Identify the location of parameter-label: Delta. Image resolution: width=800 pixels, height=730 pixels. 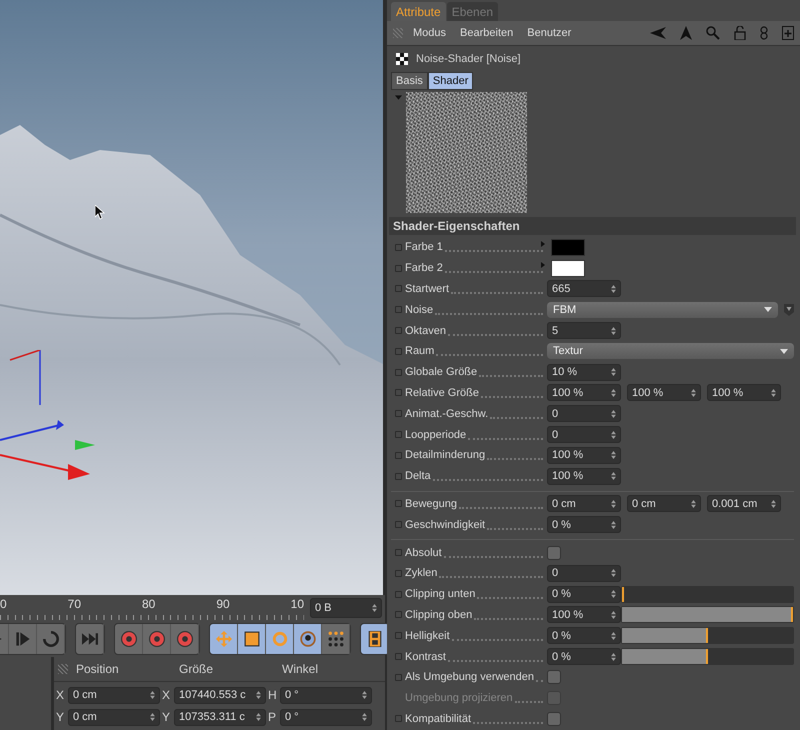
(418, 476).